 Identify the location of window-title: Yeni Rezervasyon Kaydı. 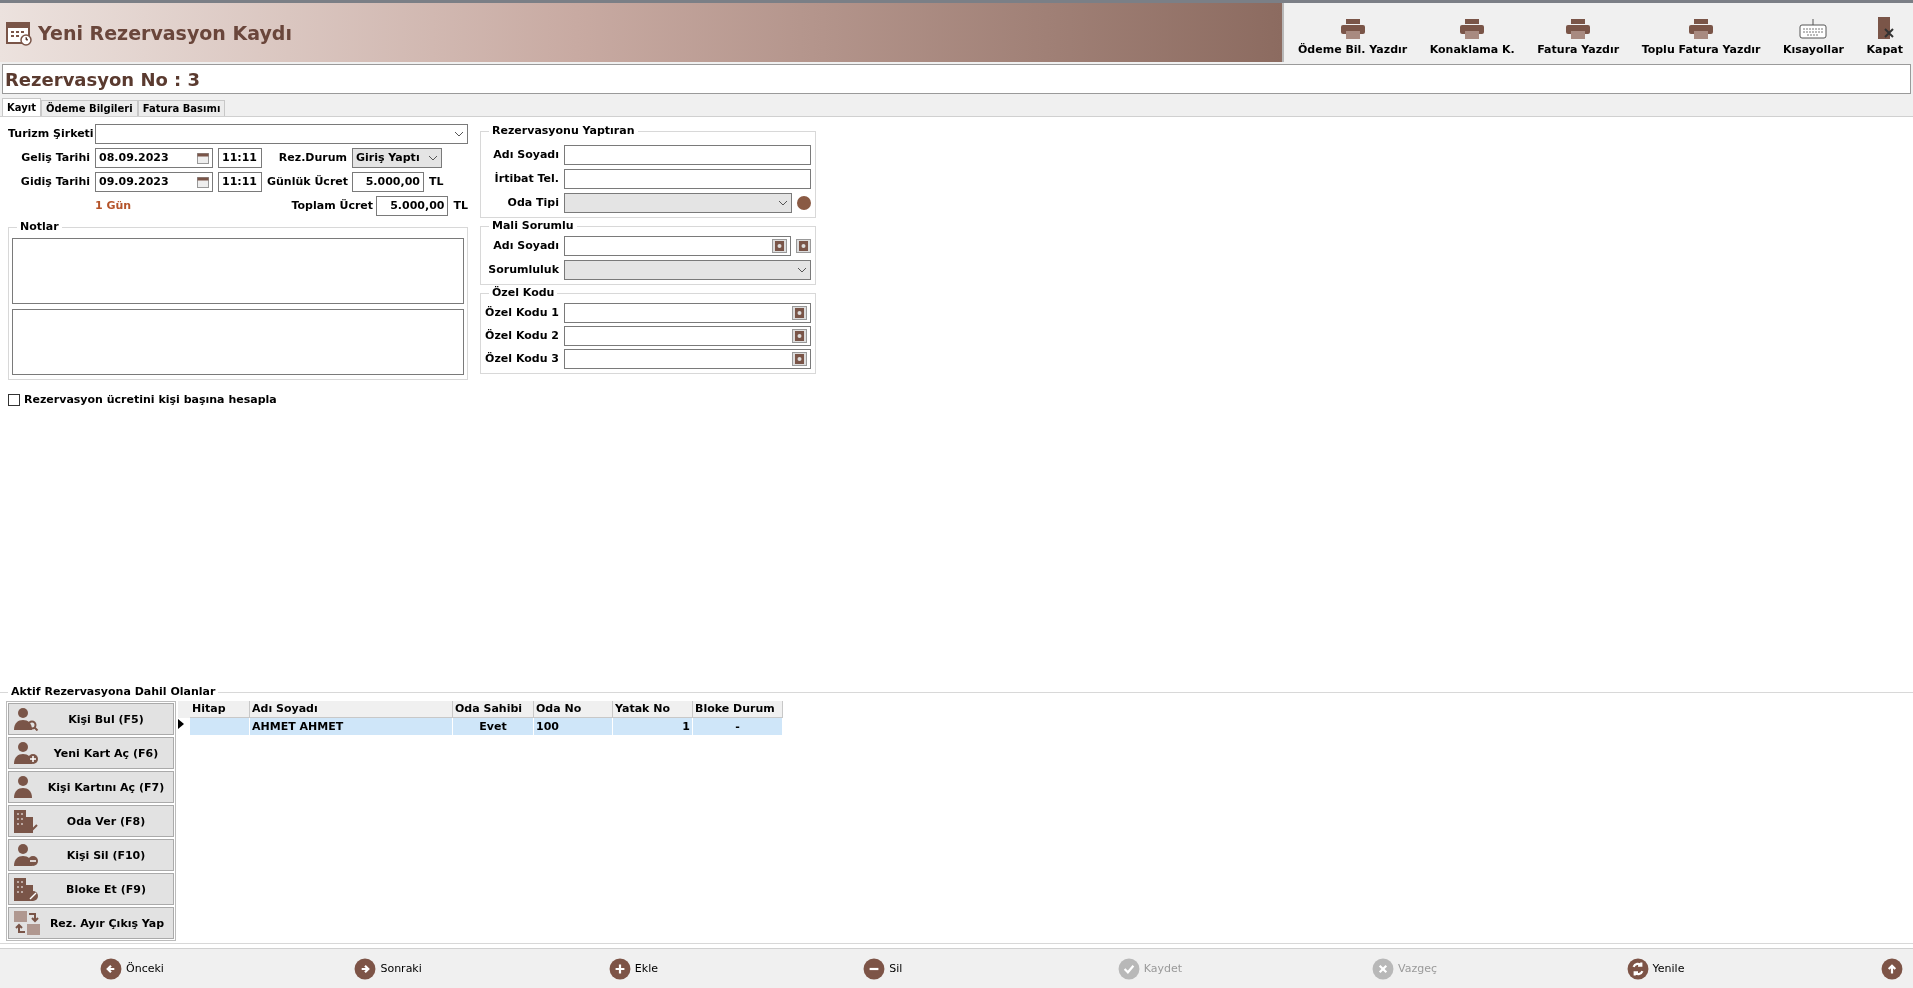
(165, 32).